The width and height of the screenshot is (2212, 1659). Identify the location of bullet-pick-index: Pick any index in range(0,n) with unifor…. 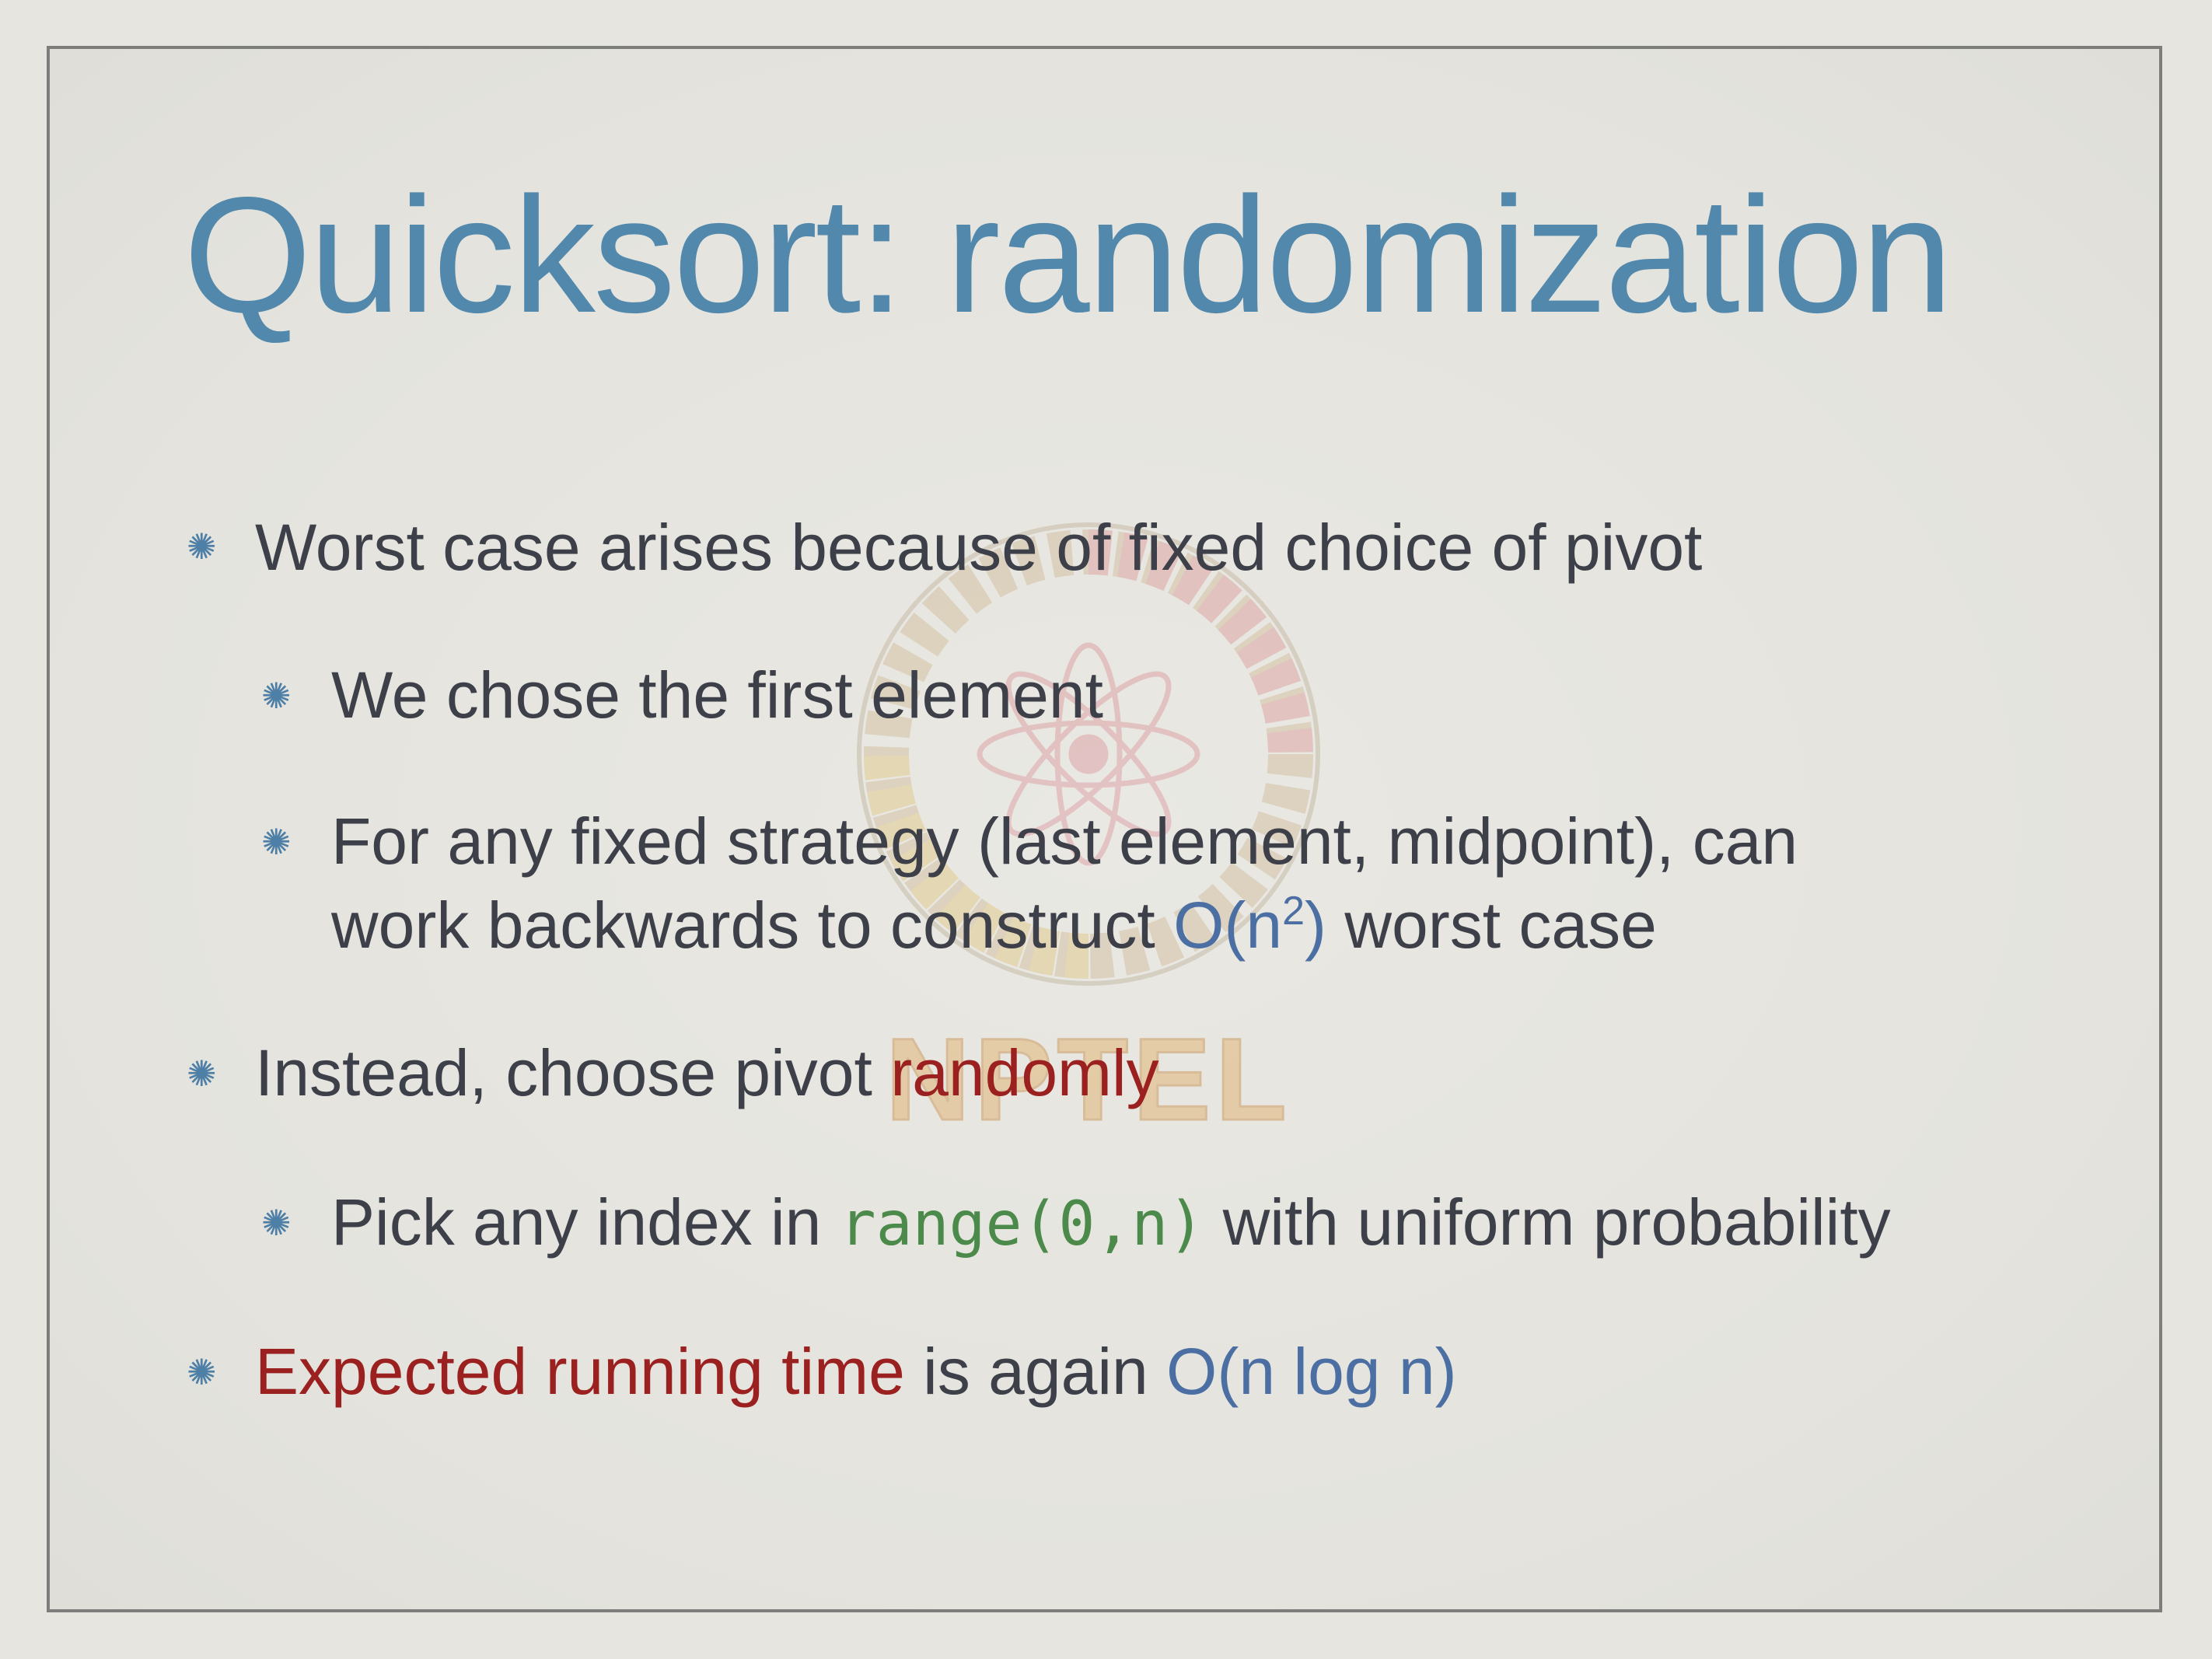
(1111, 1223).